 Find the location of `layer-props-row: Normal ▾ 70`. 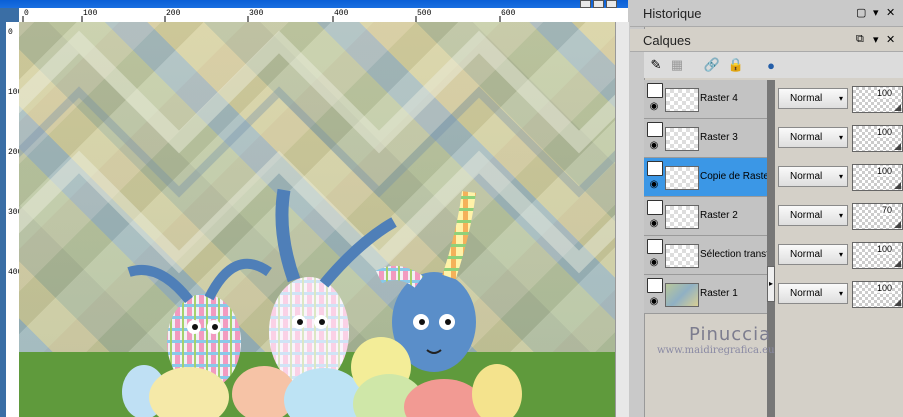

layer-props-row: Normal ▾ 70 is located at coordinates (839, 216).